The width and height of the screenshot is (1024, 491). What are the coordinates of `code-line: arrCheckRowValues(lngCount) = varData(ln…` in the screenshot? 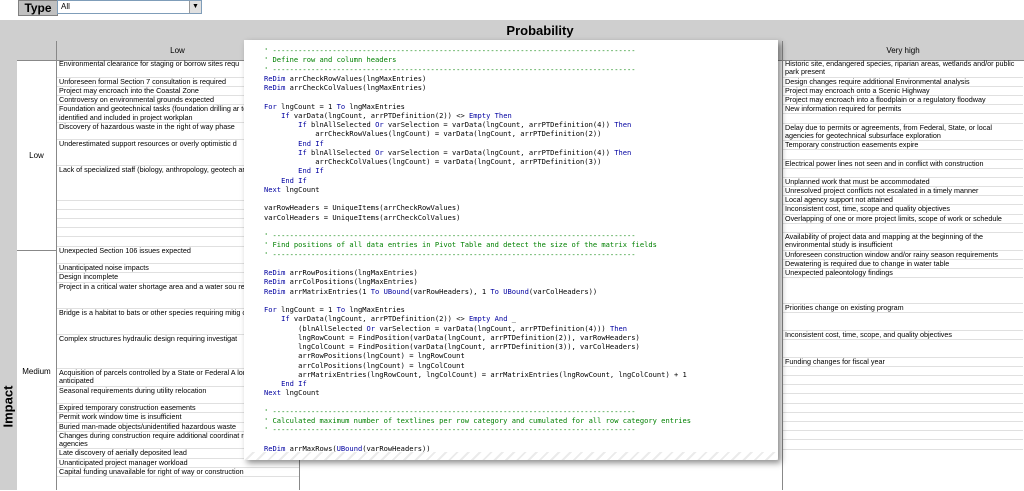 It's located at (433, 134).